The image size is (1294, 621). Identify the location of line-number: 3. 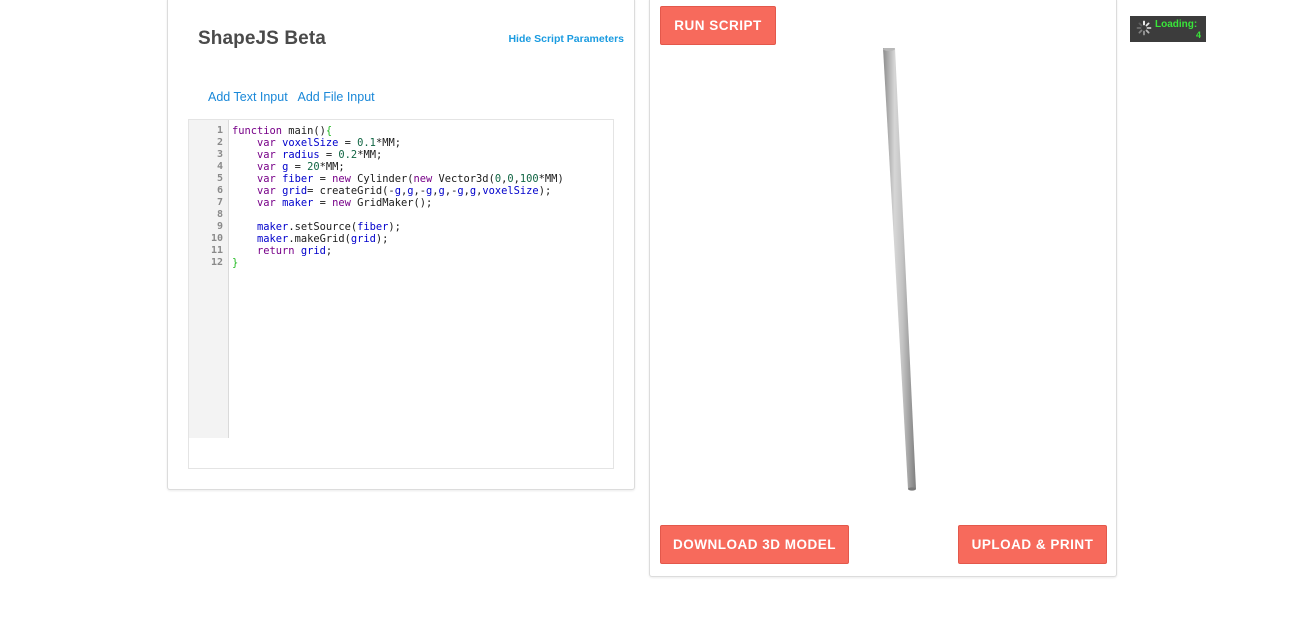
(219, 154).